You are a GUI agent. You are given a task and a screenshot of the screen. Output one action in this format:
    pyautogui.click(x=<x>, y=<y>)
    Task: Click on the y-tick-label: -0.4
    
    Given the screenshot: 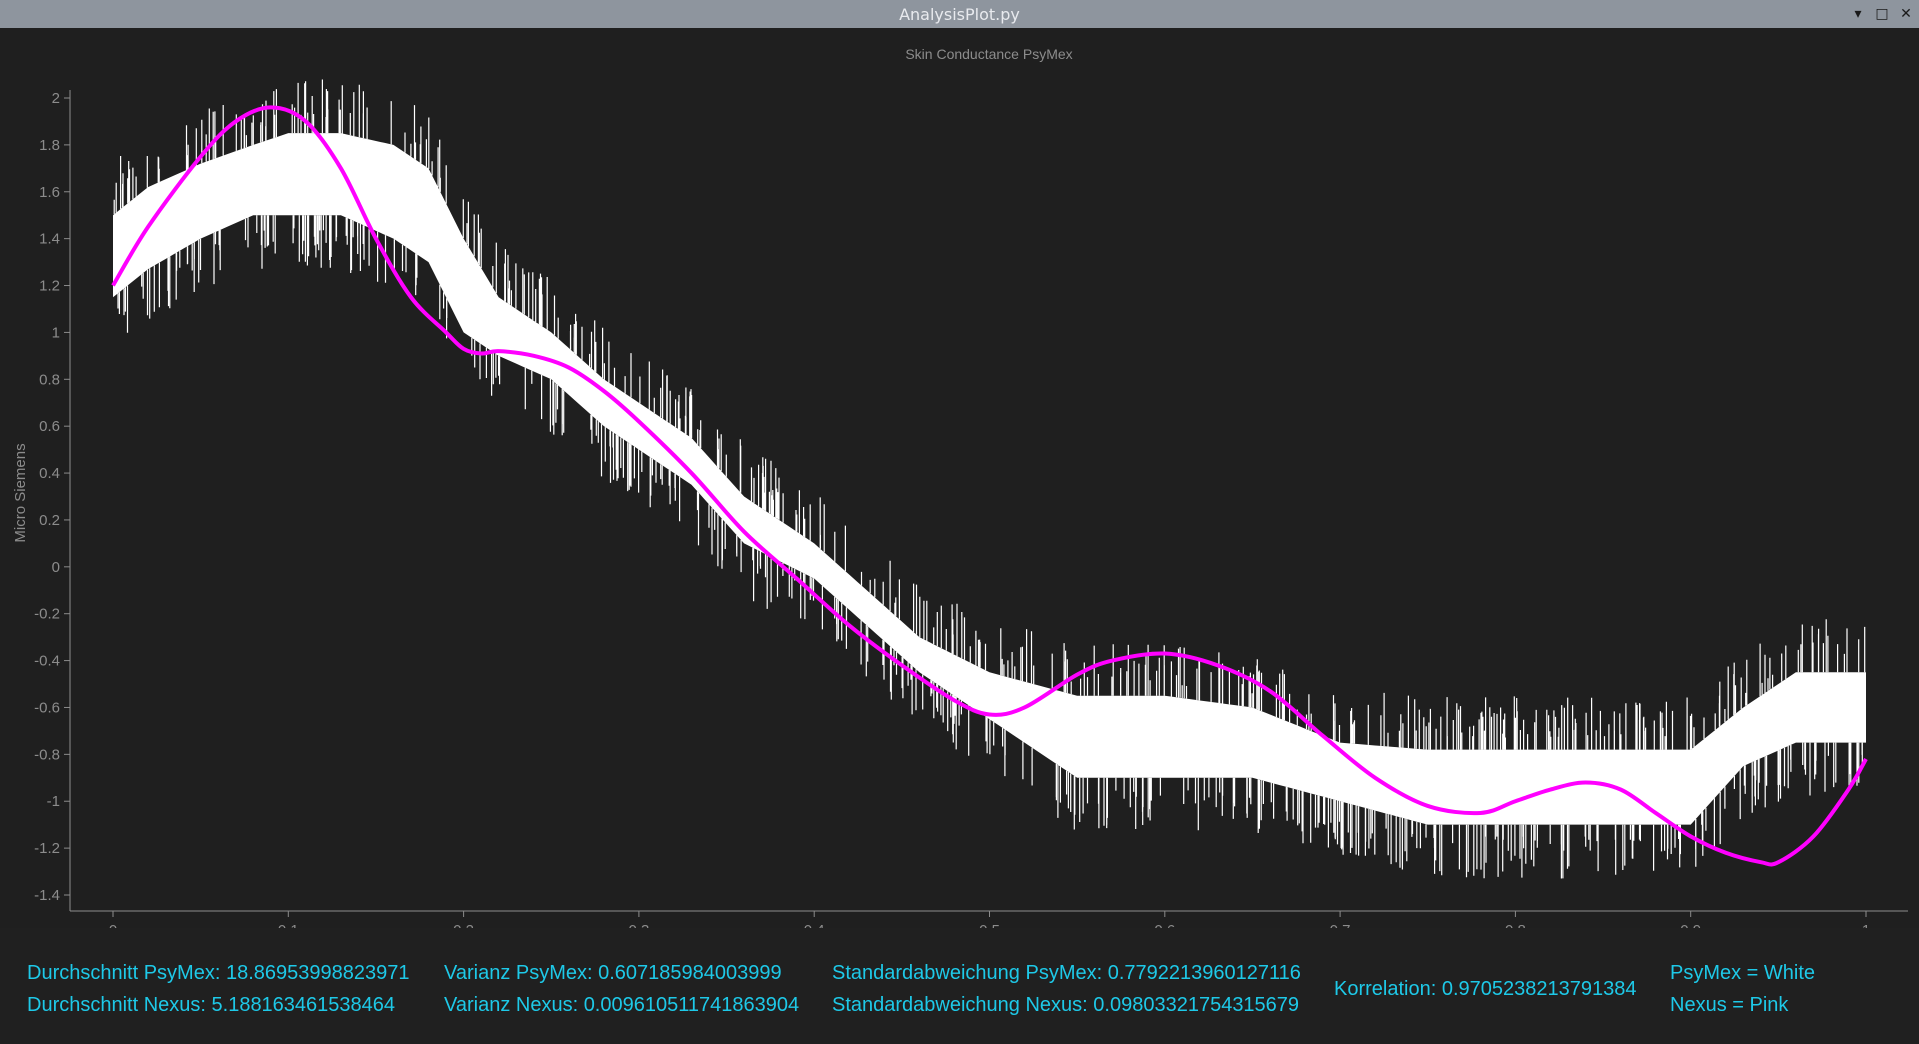 What is the action you would take?
    pyautogui.click(x=47, y=661)
    